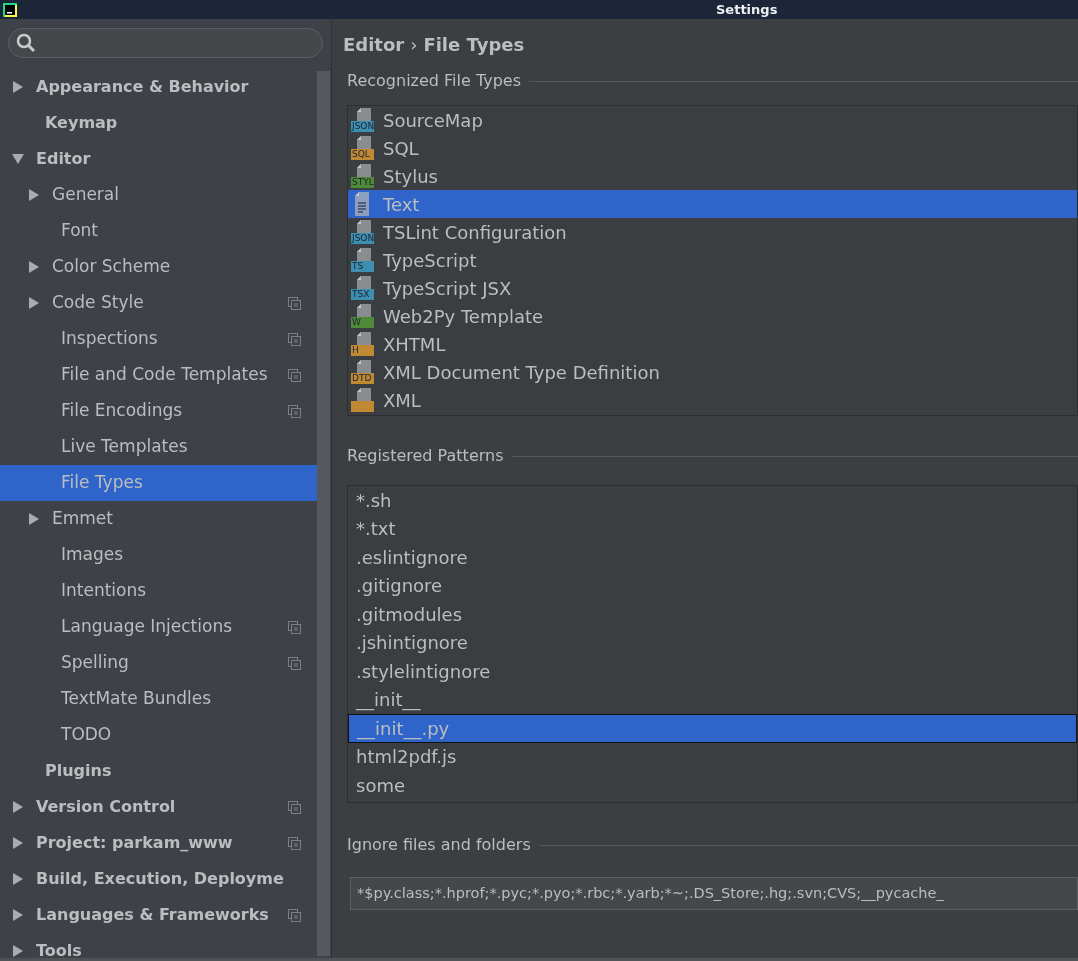 Image resolution: width=1078 pixels, height=961 pixels. Describe the element at coordinates (403, 729) in the screenshot. I see `pattern-text: __init__.py` at that location.